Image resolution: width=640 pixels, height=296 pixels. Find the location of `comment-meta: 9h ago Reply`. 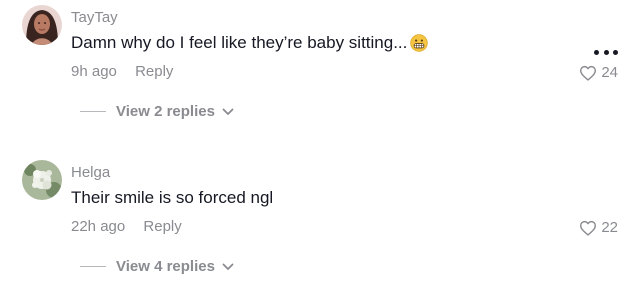

comment-meta: 9h ago Reply is located at coordinates (122, 71).